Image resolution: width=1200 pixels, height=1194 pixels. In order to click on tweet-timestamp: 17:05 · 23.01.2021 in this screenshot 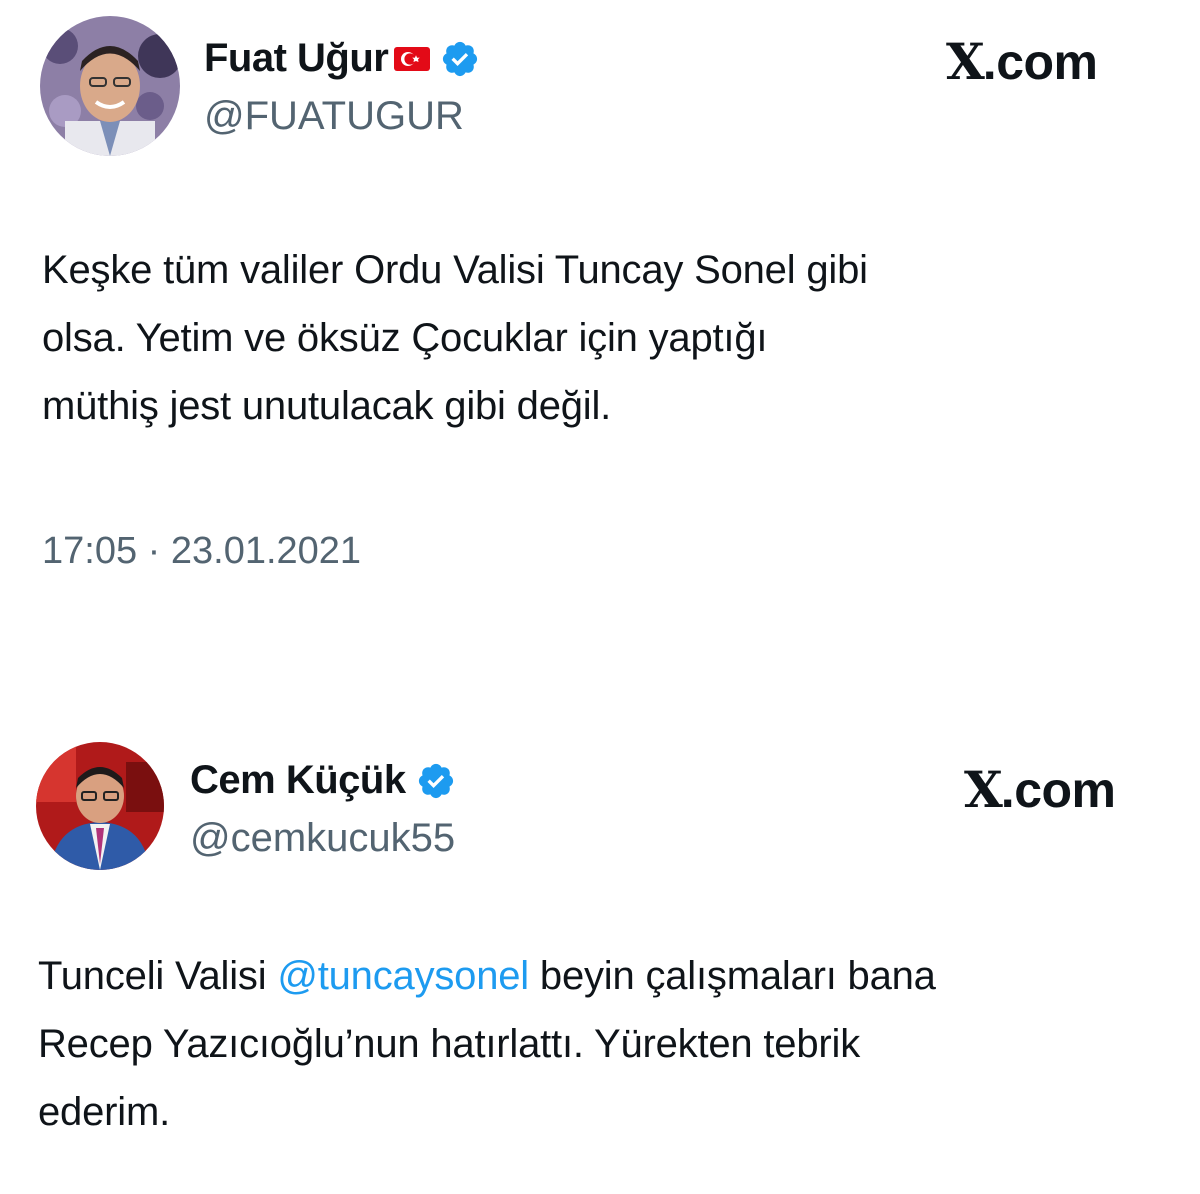, I will do `click(201, 551)`.